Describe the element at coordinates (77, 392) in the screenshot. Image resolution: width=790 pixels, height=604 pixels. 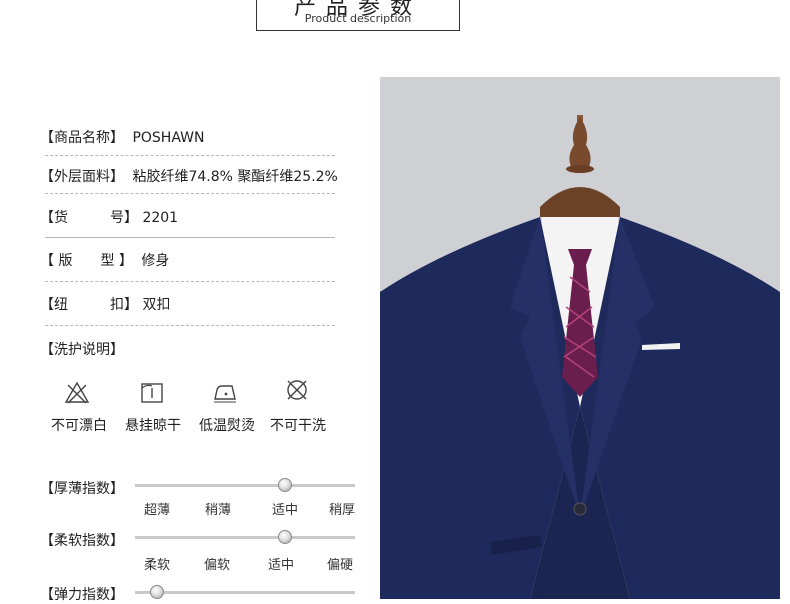
I see `no-bleach-icon` at that location.